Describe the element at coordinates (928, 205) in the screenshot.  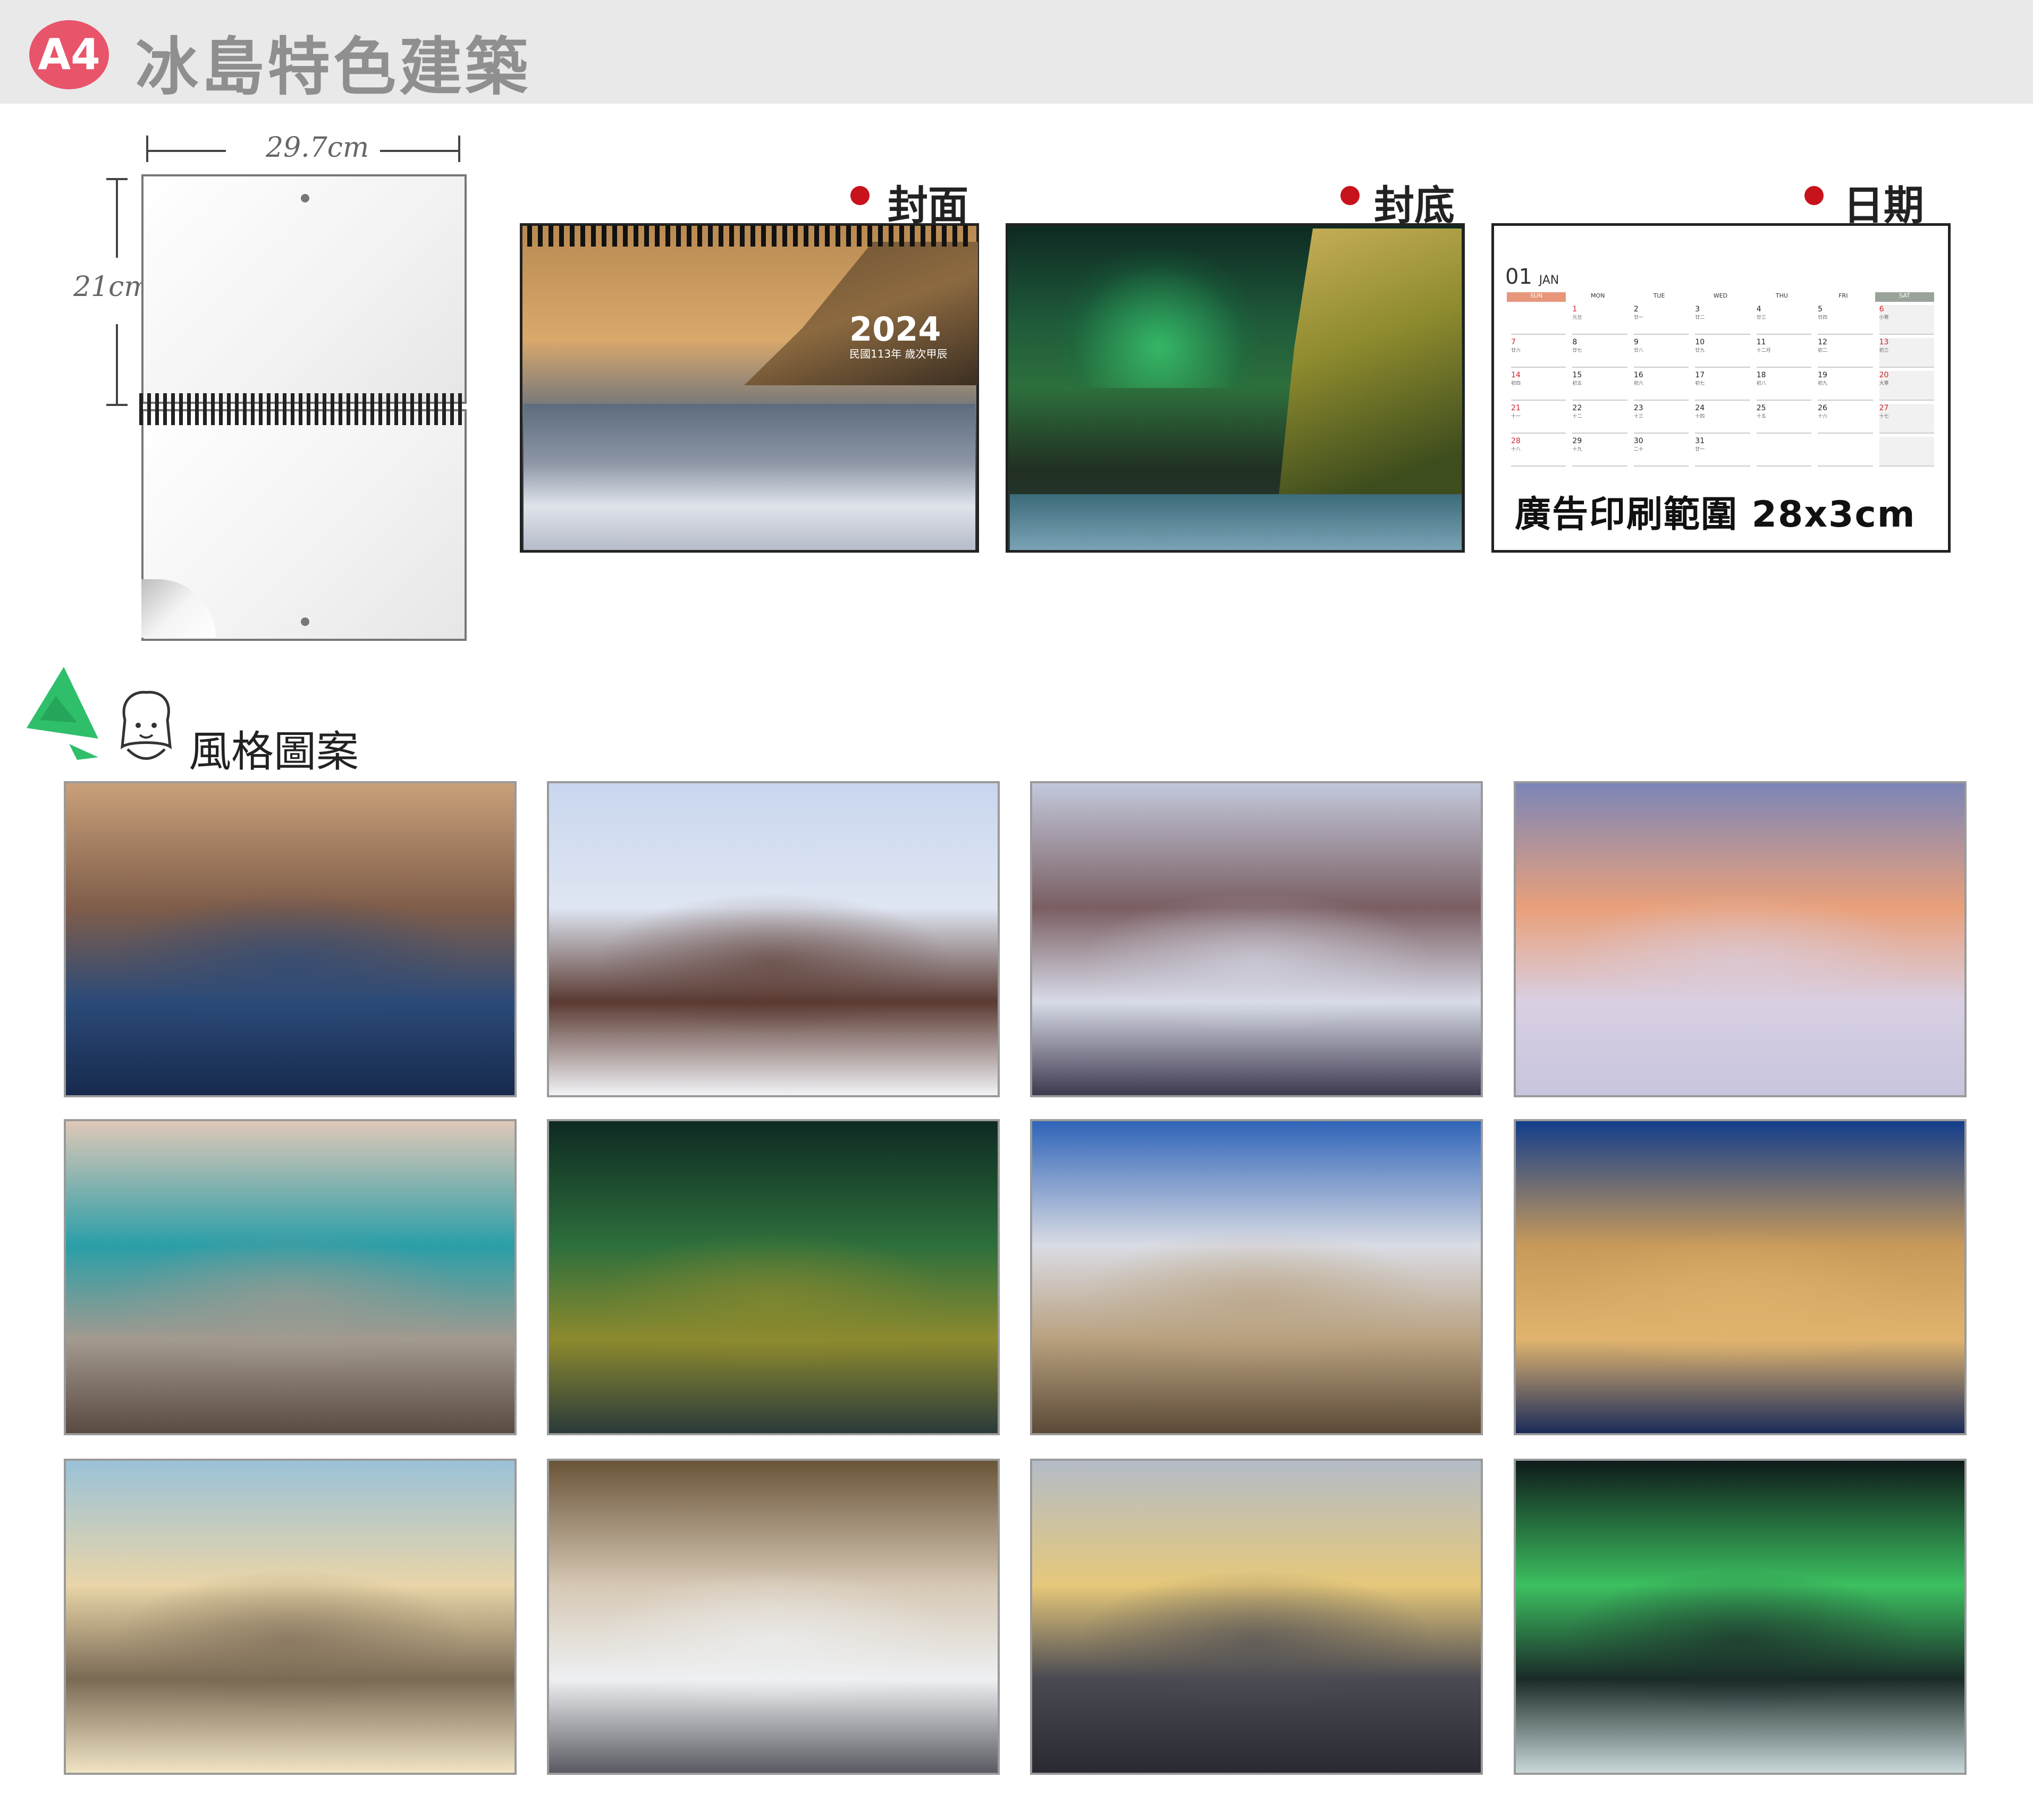
I see `cover-label: 封面` at that location.